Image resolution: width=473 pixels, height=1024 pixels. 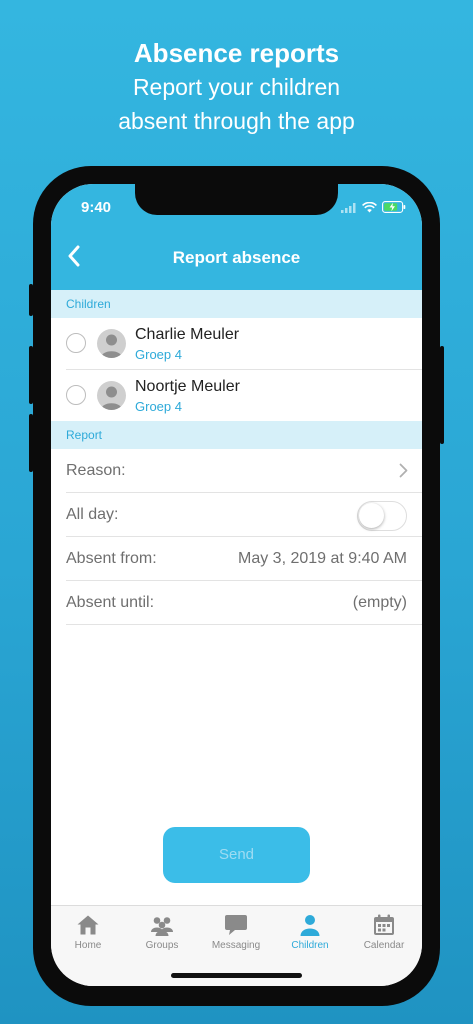 I want to click on tab-label: Home, so click(x=88, y=945).